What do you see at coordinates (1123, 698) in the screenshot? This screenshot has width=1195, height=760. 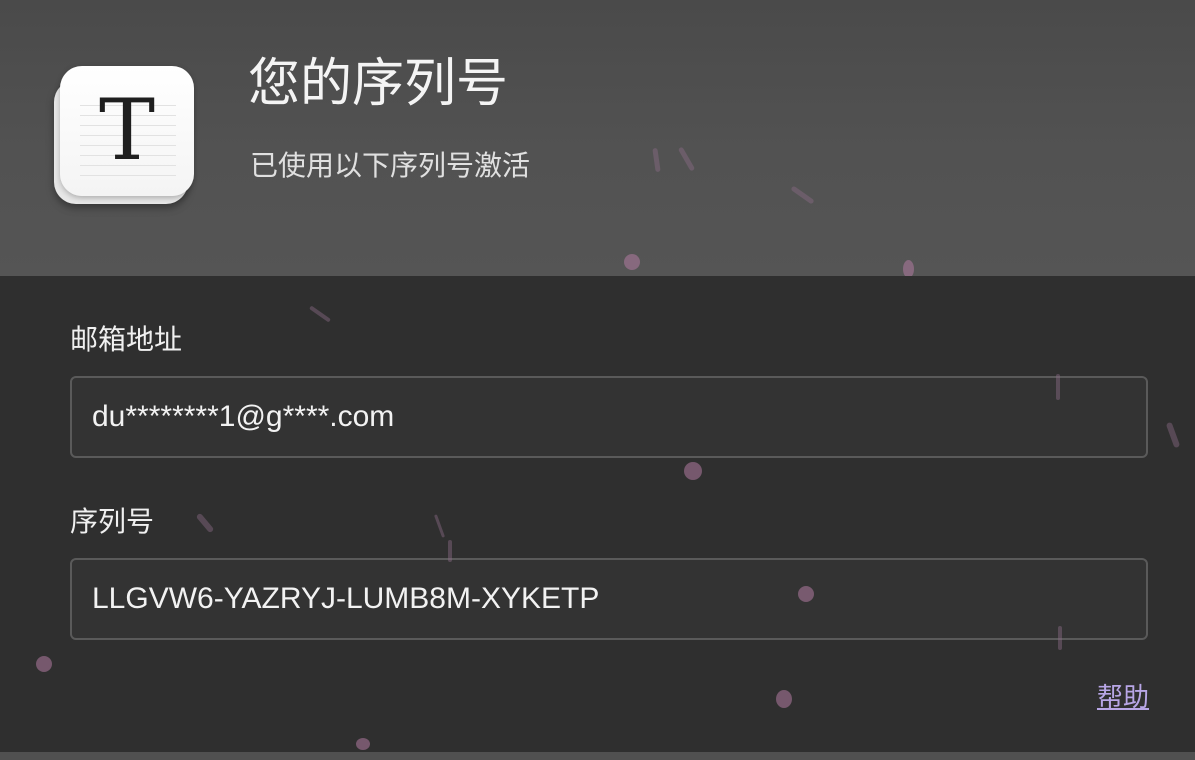 I see `help-link: 帮助` at bounding box center [1123, 698].